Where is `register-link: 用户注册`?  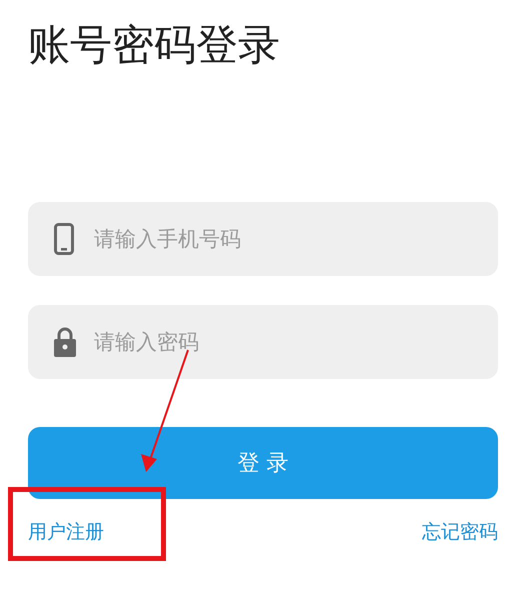 register-link: 用户注册 is located at coordinates (66, 532).